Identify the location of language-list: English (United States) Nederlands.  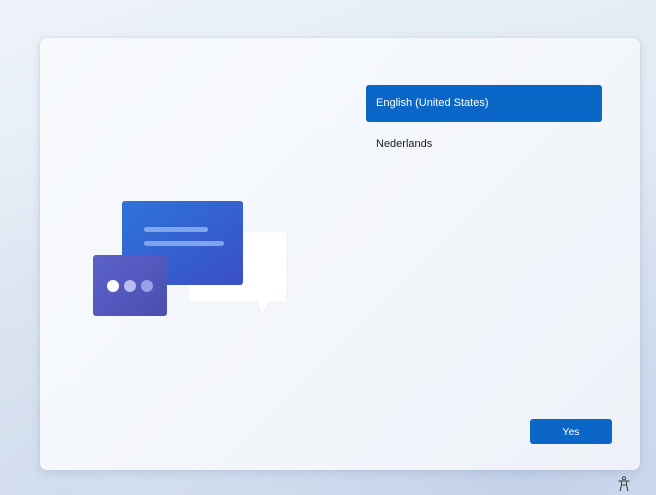
(484, 126).